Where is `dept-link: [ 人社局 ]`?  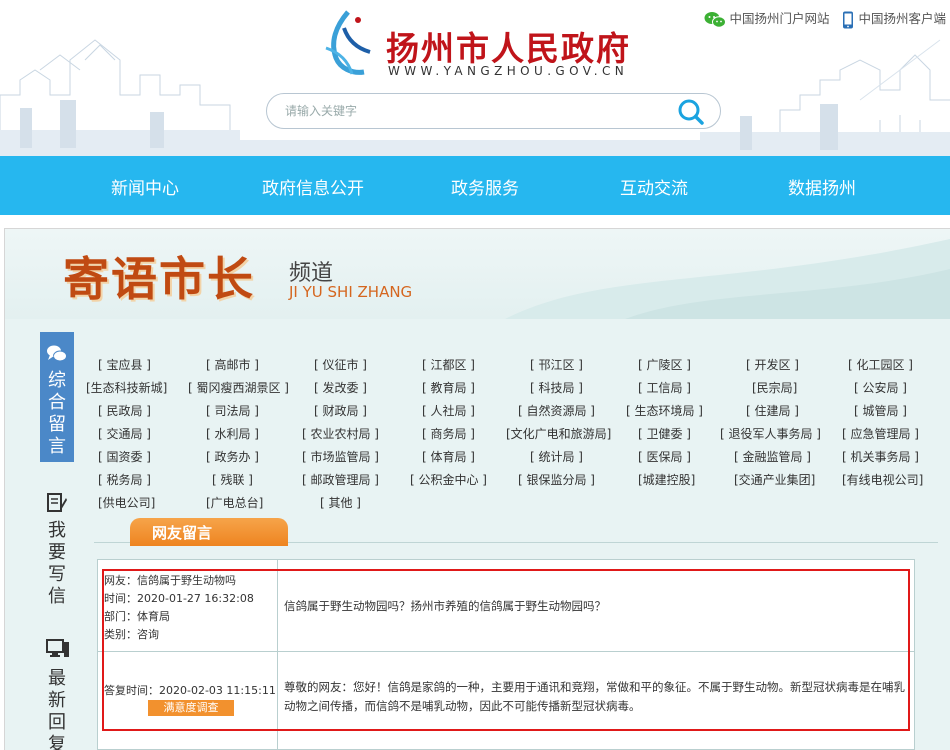
dept-link: [ 人社局 ] is located at coordinates (448, 410).